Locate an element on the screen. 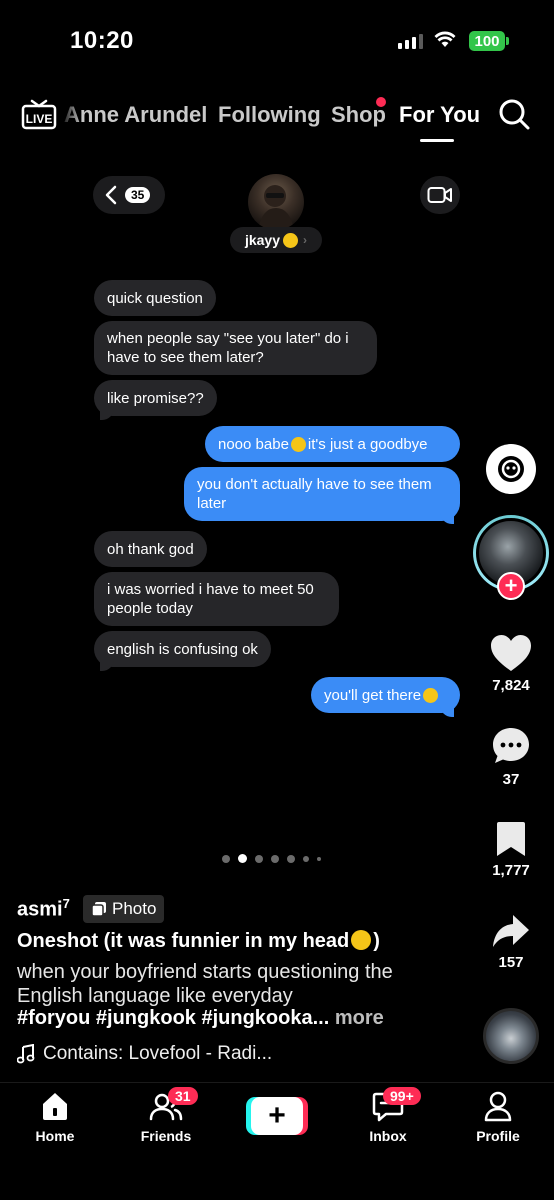 The height and width of the screenshot is (1200, 554). save-count: 1,777 is located at coordinates (511, 870).